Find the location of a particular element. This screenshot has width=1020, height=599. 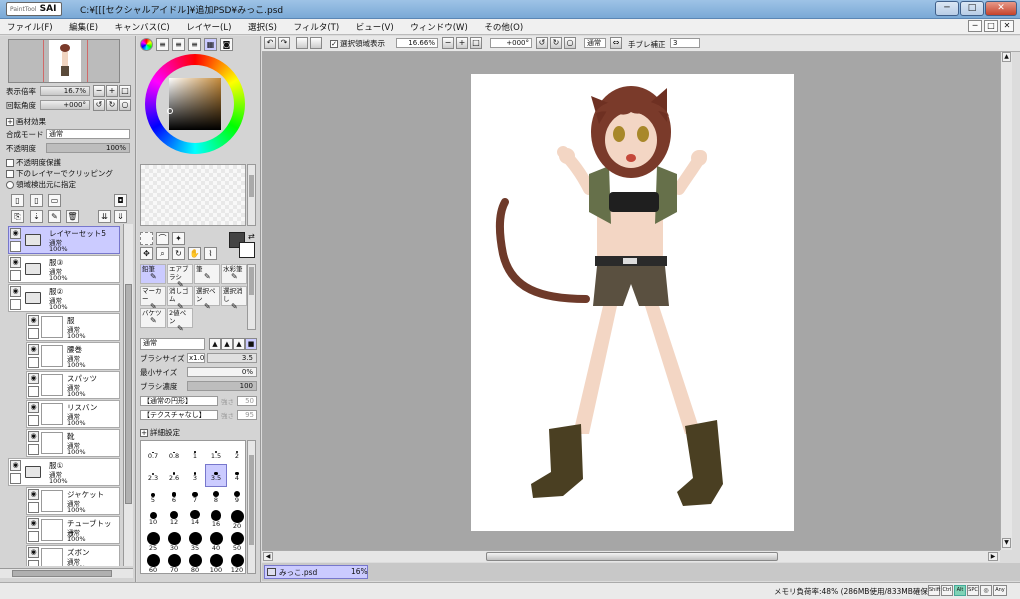

layer-row: ◉ズボン通常100% is located at coordinates (73, 555).